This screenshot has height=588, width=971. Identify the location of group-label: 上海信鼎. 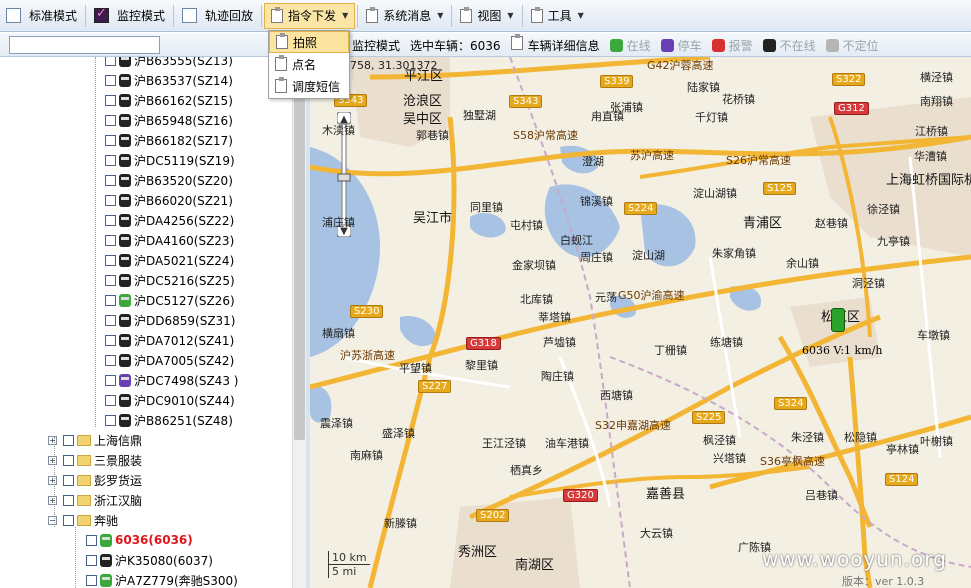
(118, 440).